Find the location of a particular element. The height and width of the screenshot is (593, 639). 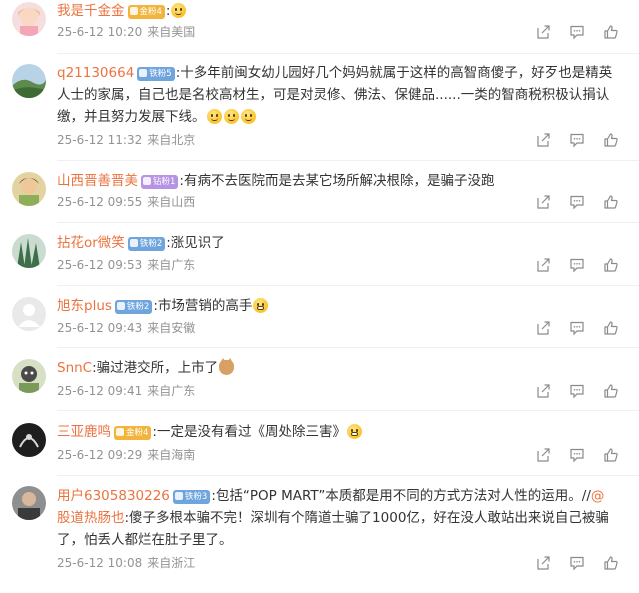

comment-meta: 25-6-12 10:20 来自美国 is located at coordinates (128, 32).